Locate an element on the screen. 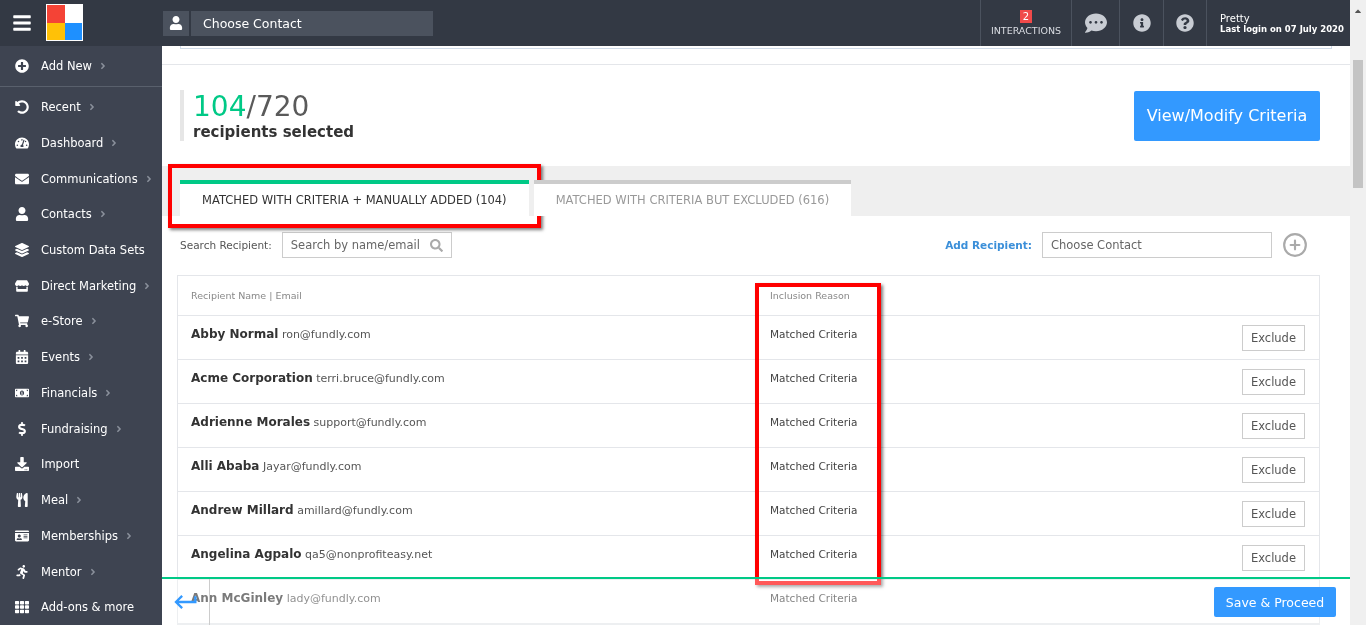 The width and height of the screenshot is (1366, 625). recipient-cell-text: Abby Normal ron@fundly.com is located at coordinates (281, 333).